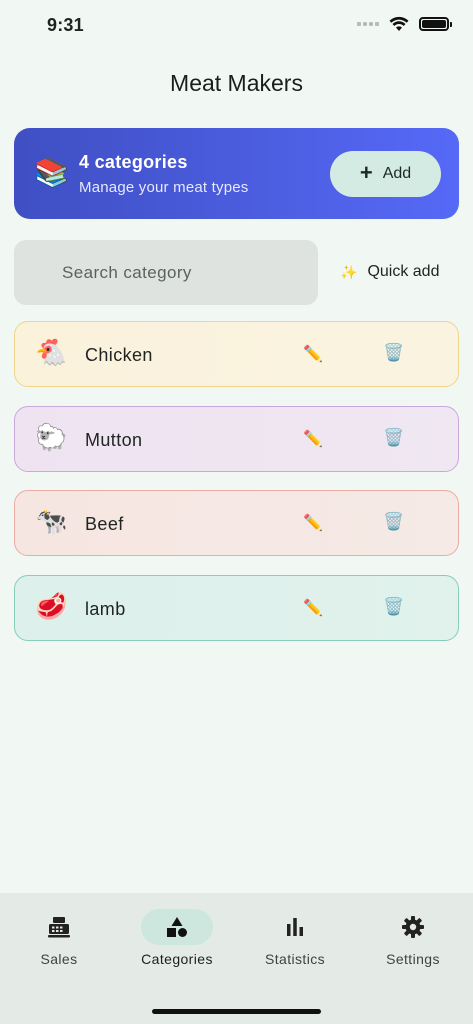 The image size is (473, 1024). Describe the element at coordinates (397, 173) in the screenshot. I see `add-button-label: Add` at that location.